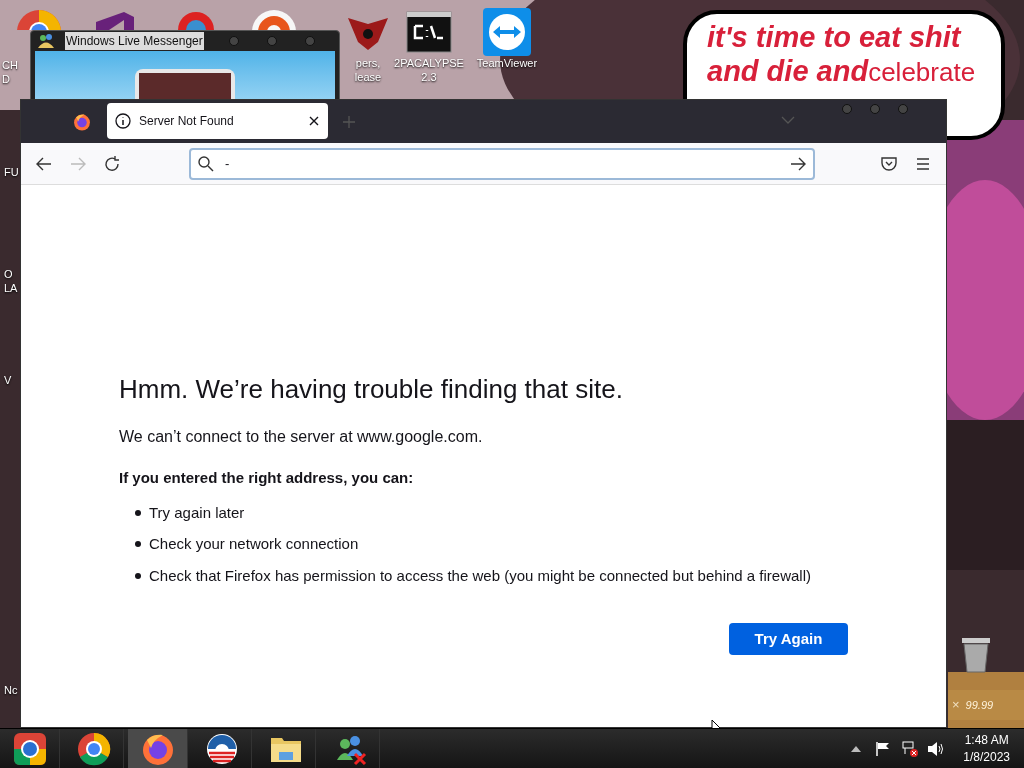 The image size is (1024, 768). I want to click on info-icon, so click(123, 121).